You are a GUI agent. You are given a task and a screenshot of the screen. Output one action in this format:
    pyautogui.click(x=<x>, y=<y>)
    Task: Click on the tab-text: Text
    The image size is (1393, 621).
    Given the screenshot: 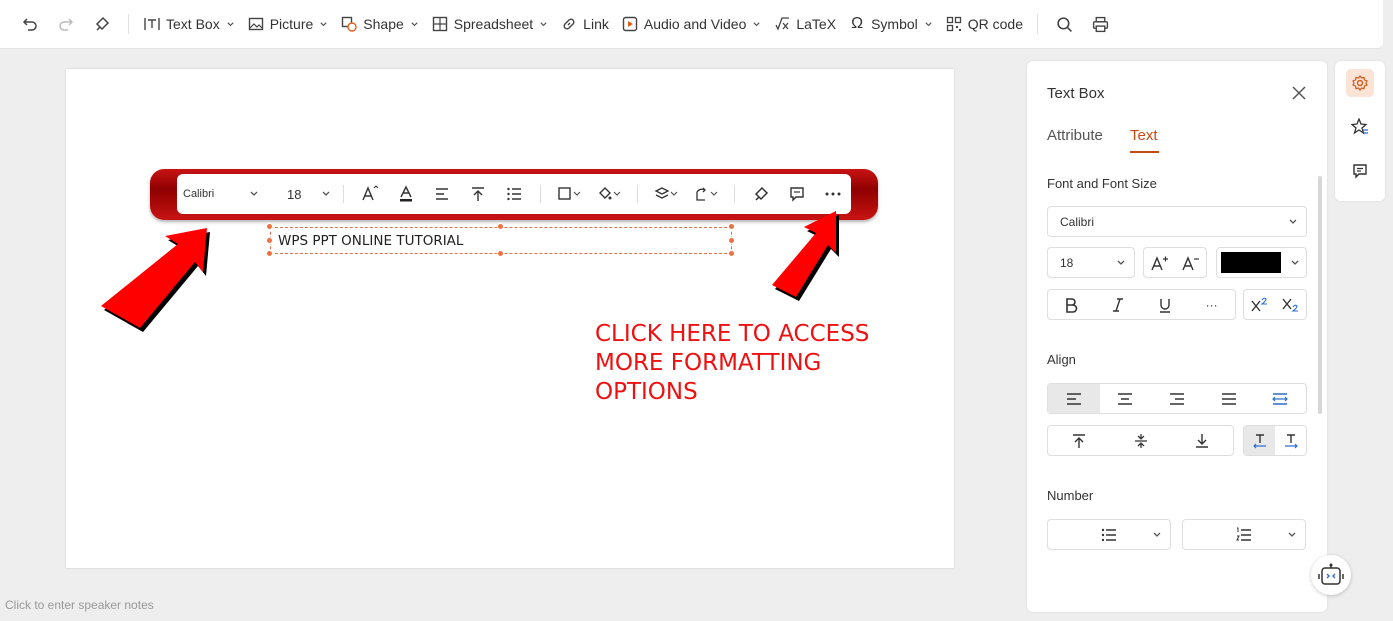 What is the action you would take?
    pyautogui.click(x=1144, y=135)
    